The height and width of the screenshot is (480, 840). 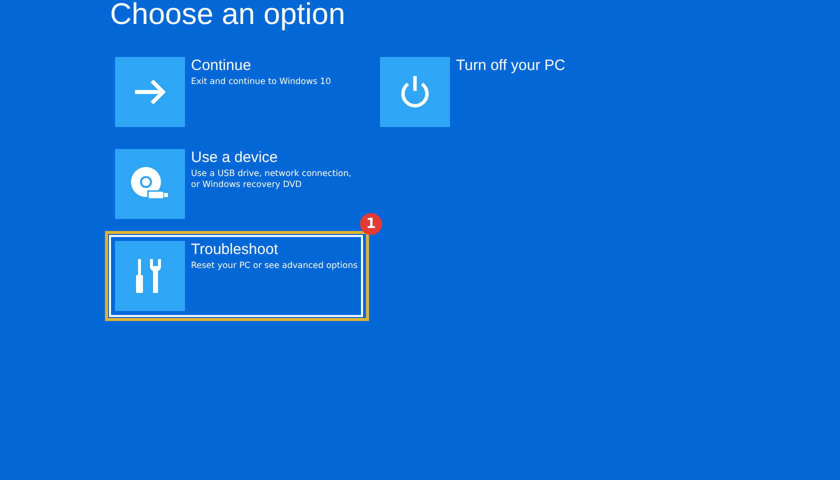 What do you see at coordinates (501, 92) in the screenshot?
I see `option-button: Turn off your PC` at bounding box center [501, 92].